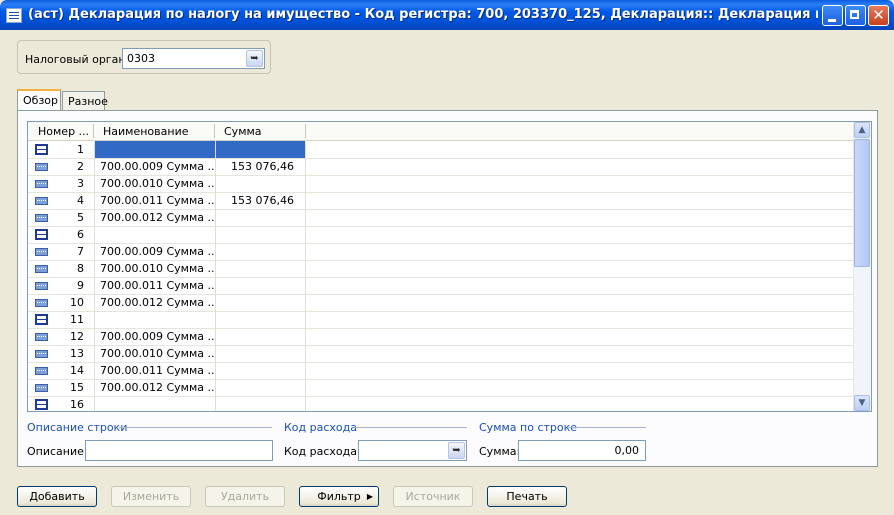 The image size is (894, 515). Describe the element at coordinates (322, 451) in the screenshot. I see `expense-code-label: Код расхода:` at that location.